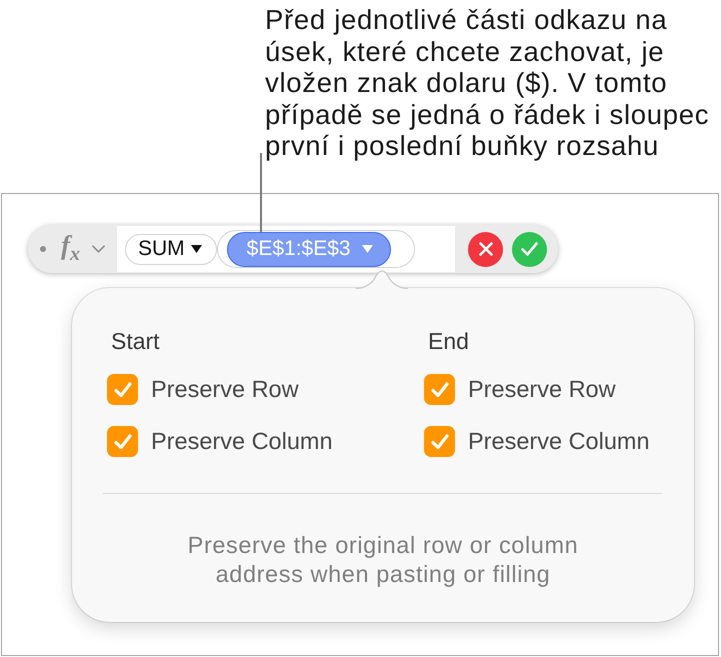 This screenshot has height=657, width=721. What do you see at coordinates (487, 82) in the screenshot?
I see `annotation-text: Před jednotlivé části odkazu na úsek, které chcete zachovat, je vložen znak dolaru ($). V tomto případě se jedná o řádek i sloupec první i poslední buňky rozsahu` at bounding box center [487, 82].